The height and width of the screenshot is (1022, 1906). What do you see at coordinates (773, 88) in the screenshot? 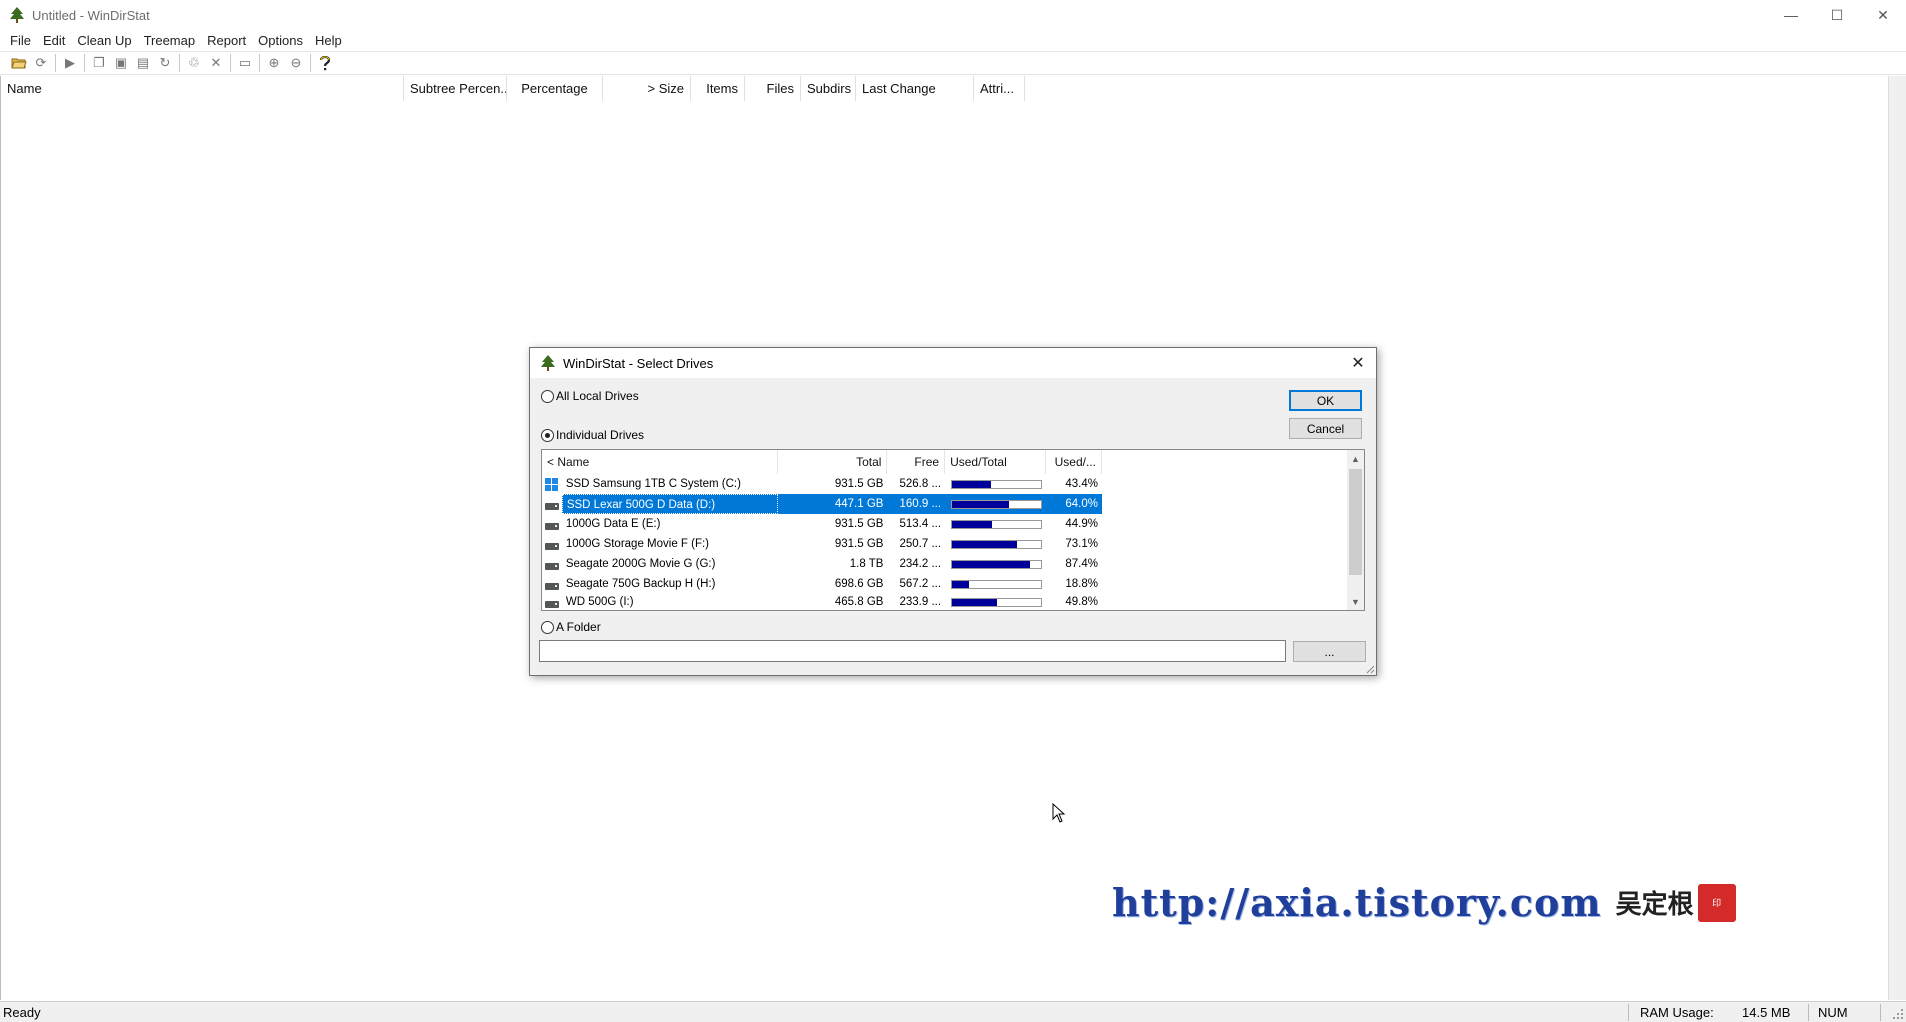
I see `column-header-files: Files` at bounding box center [773, 88].